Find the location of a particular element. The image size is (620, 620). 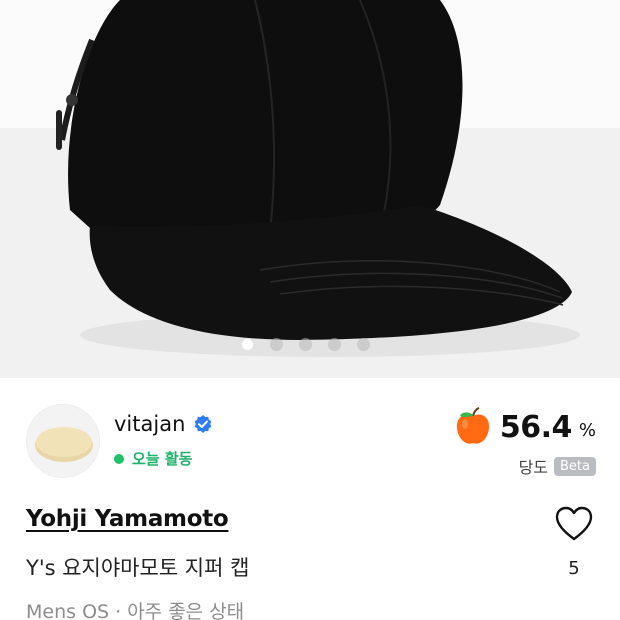

avatar is located at coordinates (63, 441).